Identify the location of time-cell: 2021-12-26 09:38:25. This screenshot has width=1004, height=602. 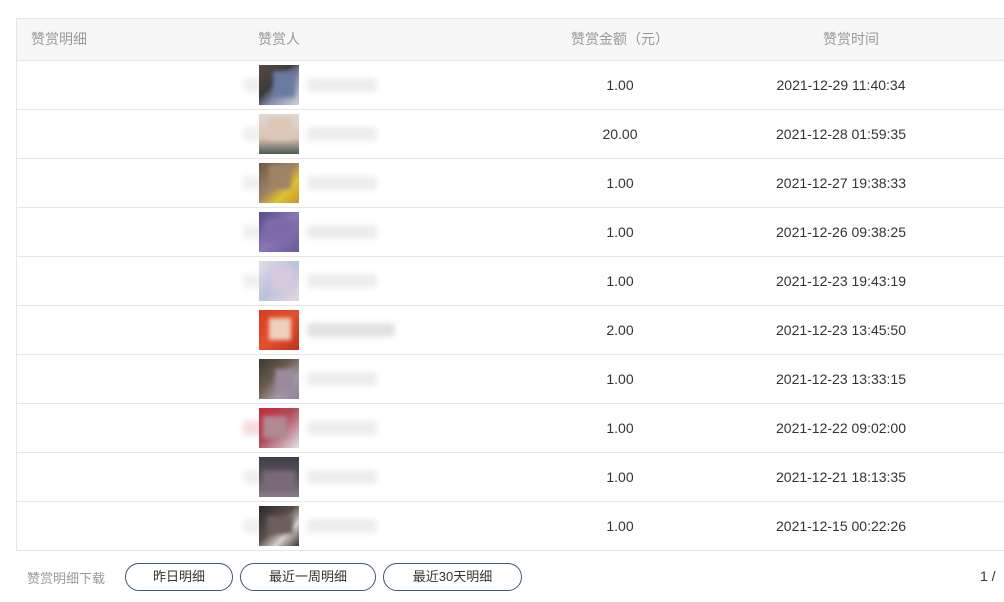
(841, 232).